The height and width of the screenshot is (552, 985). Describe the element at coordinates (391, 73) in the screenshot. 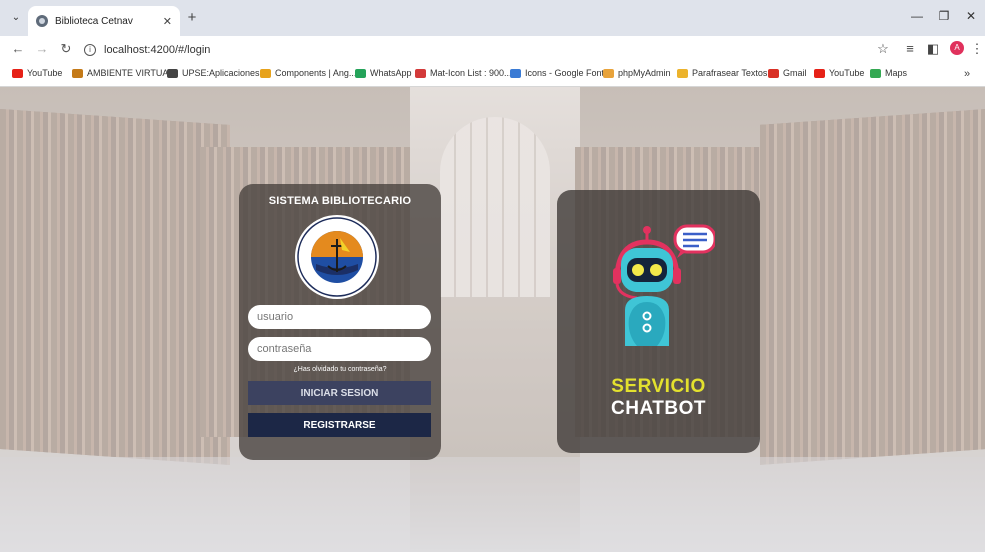

I see `bookmark-label: WhatsApp` at that location.